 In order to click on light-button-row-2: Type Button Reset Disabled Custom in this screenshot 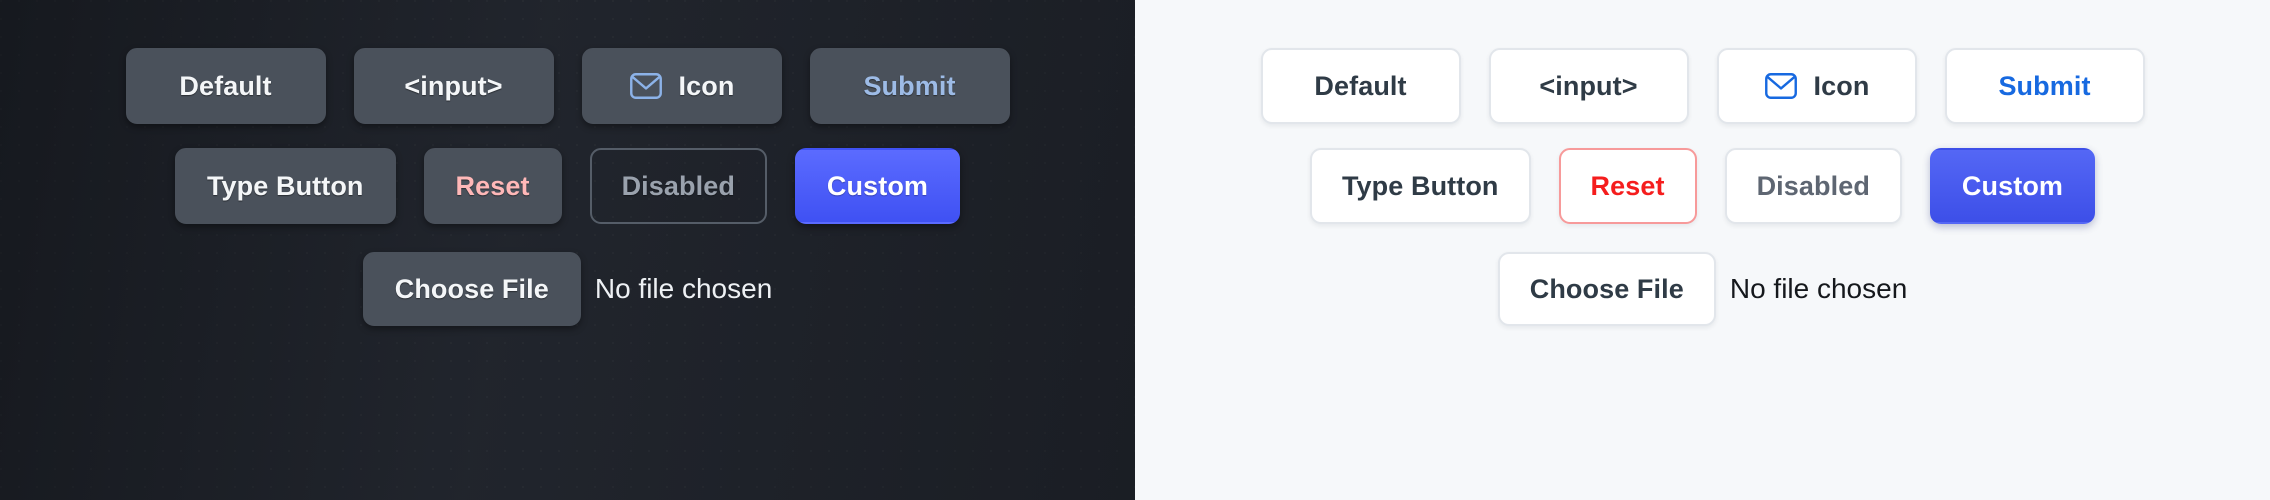, I will do `click(1702, 186)`.